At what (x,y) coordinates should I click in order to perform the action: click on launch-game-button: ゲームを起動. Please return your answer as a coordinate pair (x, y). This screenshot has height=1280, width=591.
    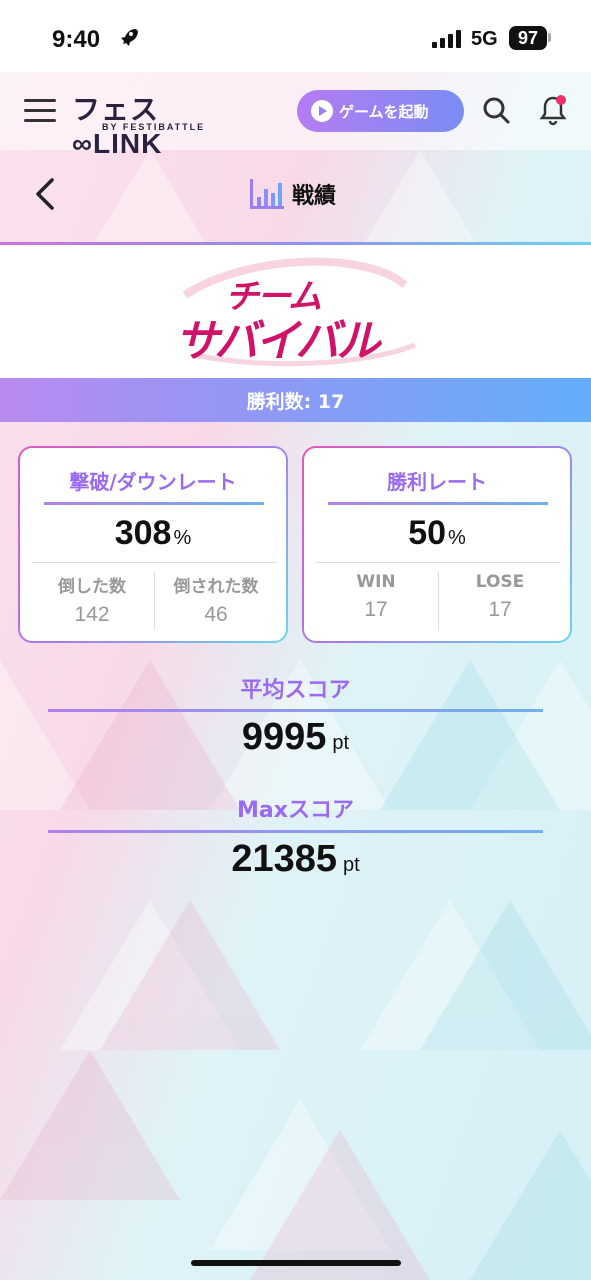
    Looking at the image, I should click on (380, 111).